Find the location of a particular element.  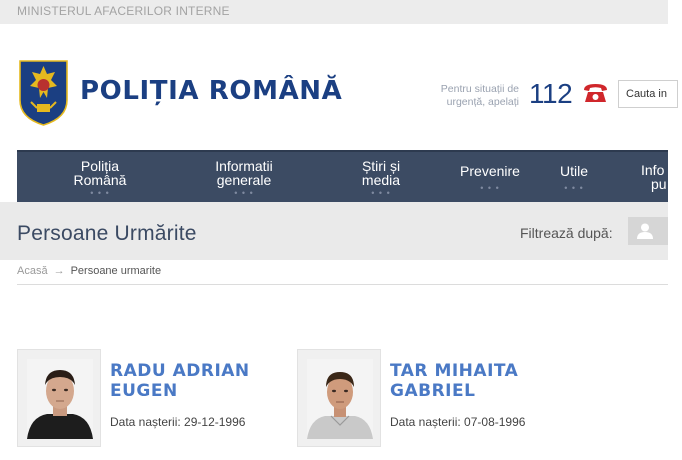

nav-item-prevenire: Prevenire • • • is located at coordinates (490, 177).